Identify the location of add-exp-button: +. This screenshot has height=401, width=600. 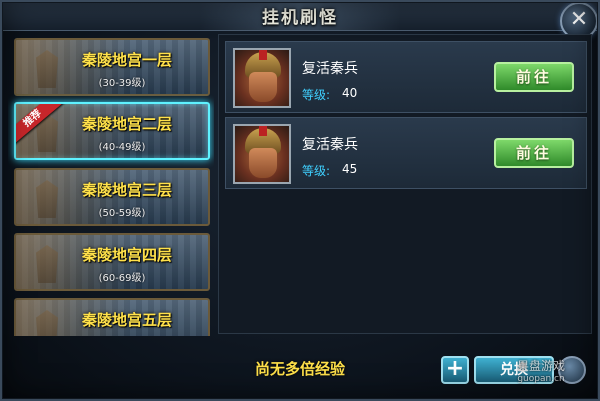
(455, 370).